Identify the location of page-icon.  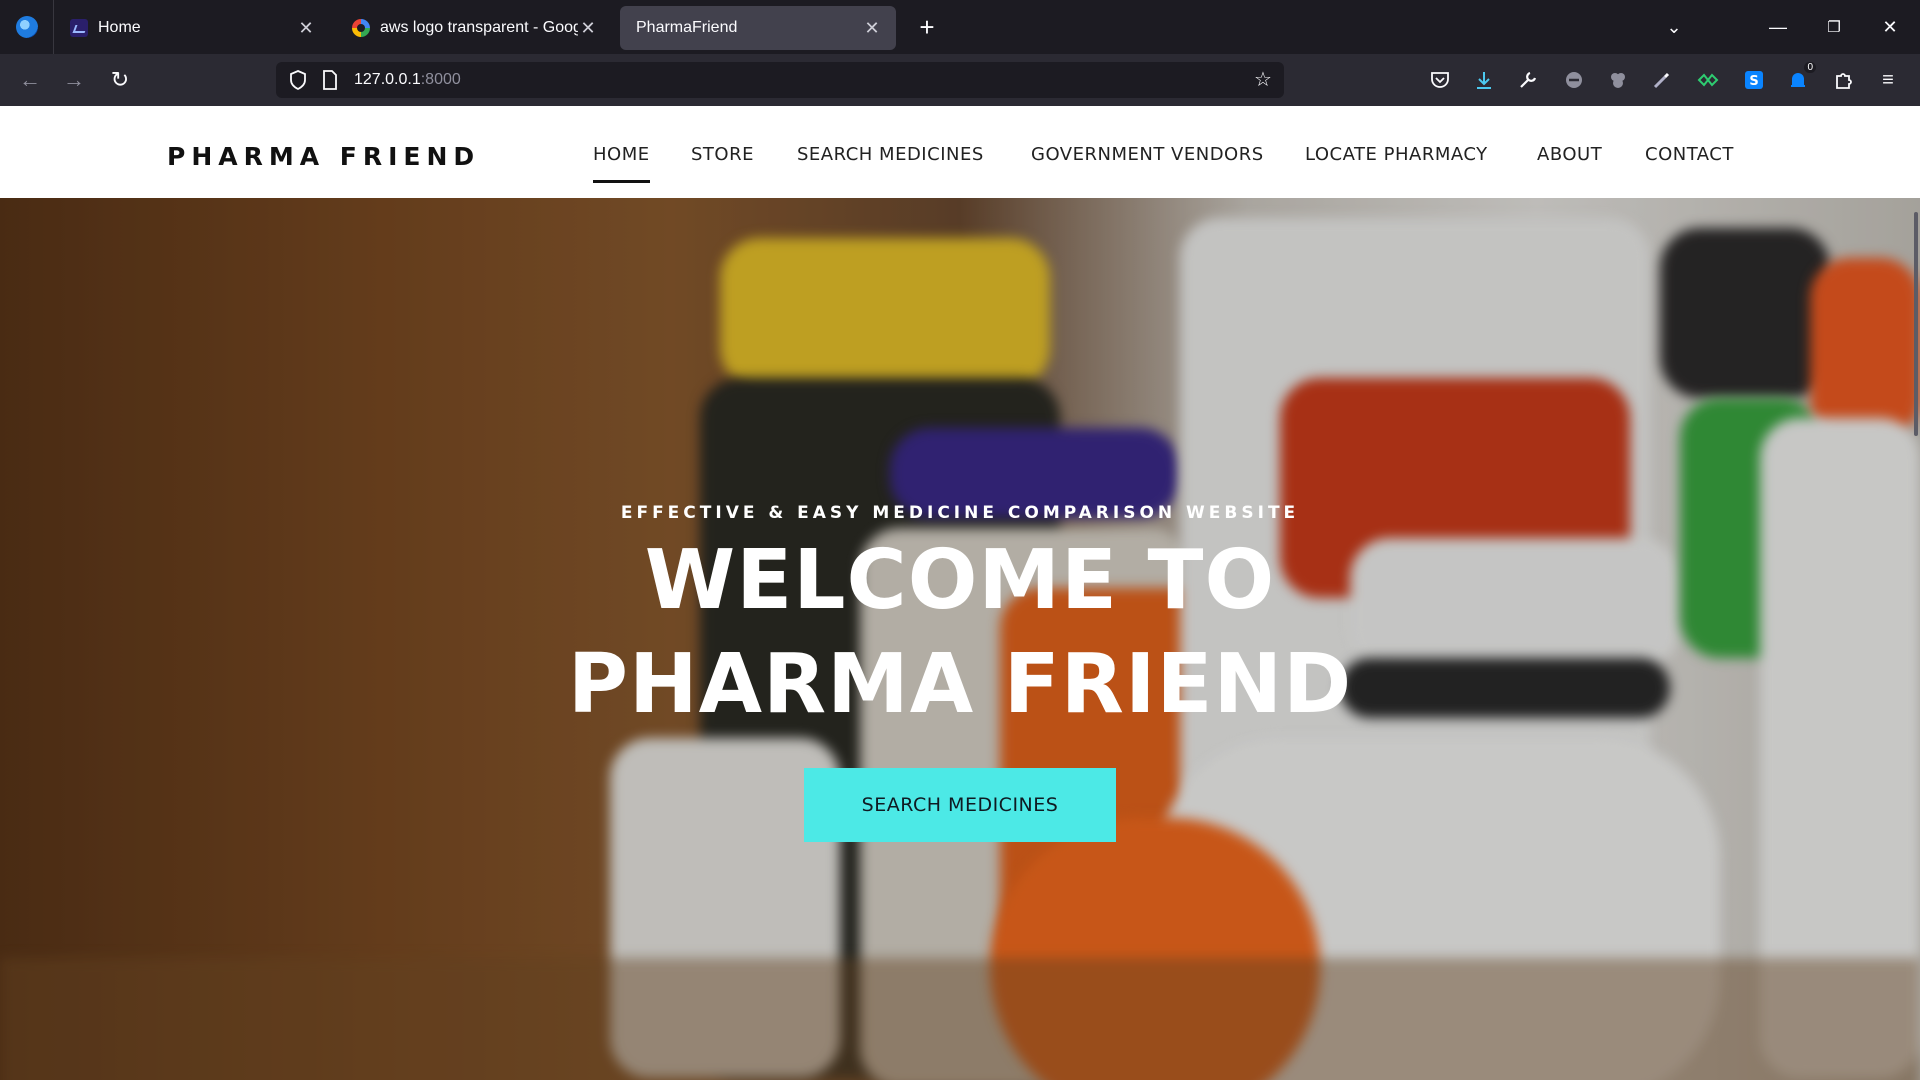
(330, 80).